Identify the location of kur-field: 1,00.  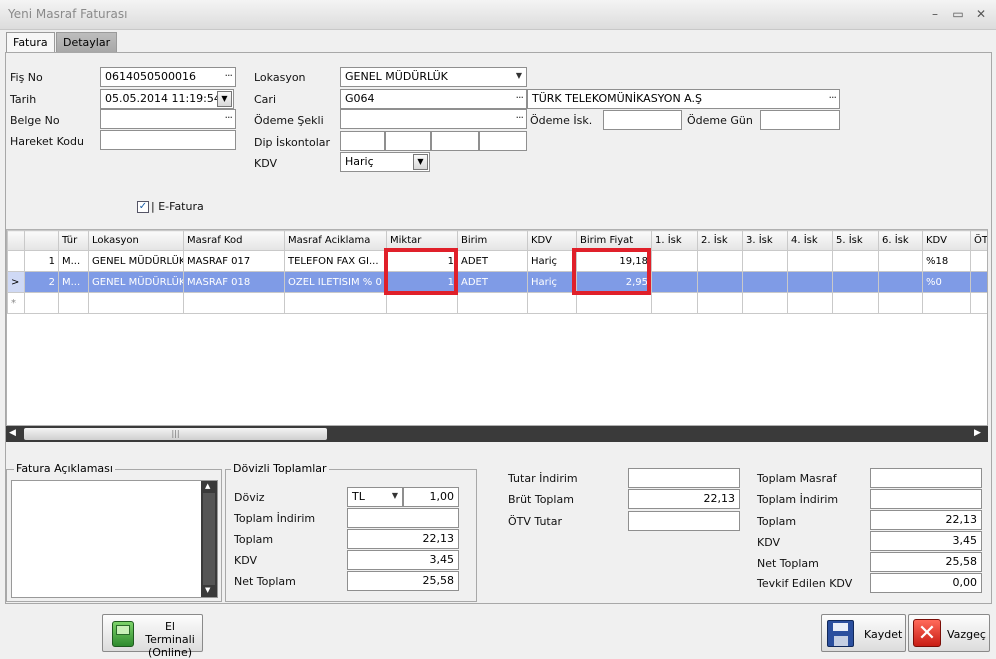
(431, 497).